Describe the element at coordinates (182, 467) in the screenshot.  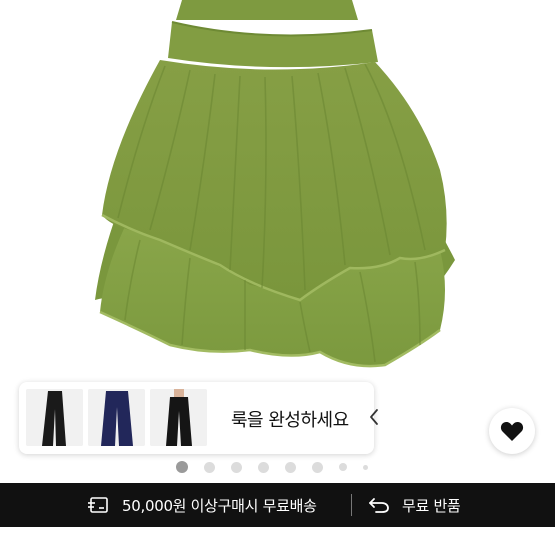
I see `carousel-dot-active` at that location.